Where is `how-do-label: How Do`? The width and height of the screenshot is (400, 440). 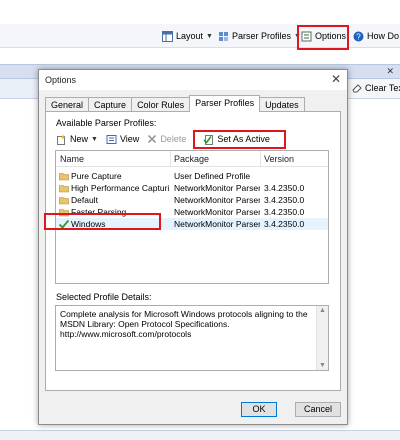
how-do-label: How Do is located at coordinates (383, 36).